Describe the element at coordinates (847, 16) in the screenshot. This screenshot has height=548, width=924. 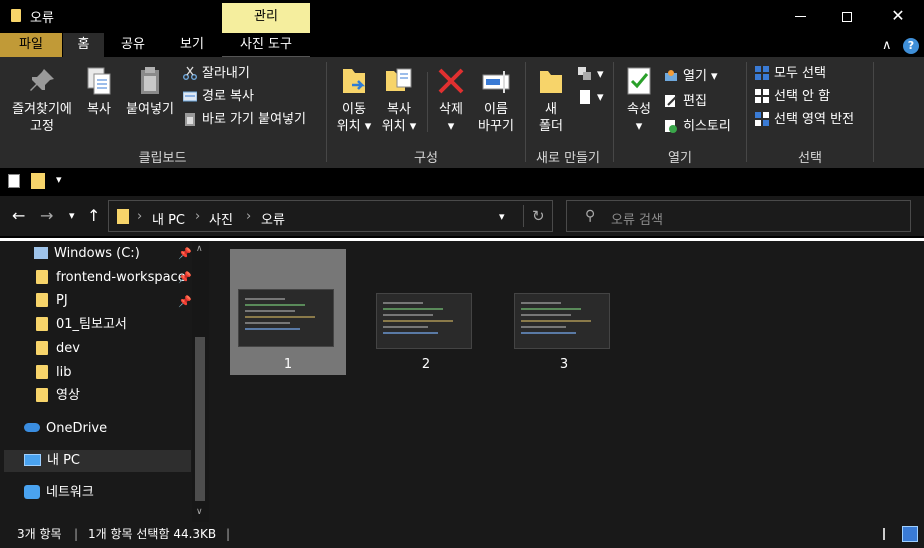
I see `maximize-button` at that location.